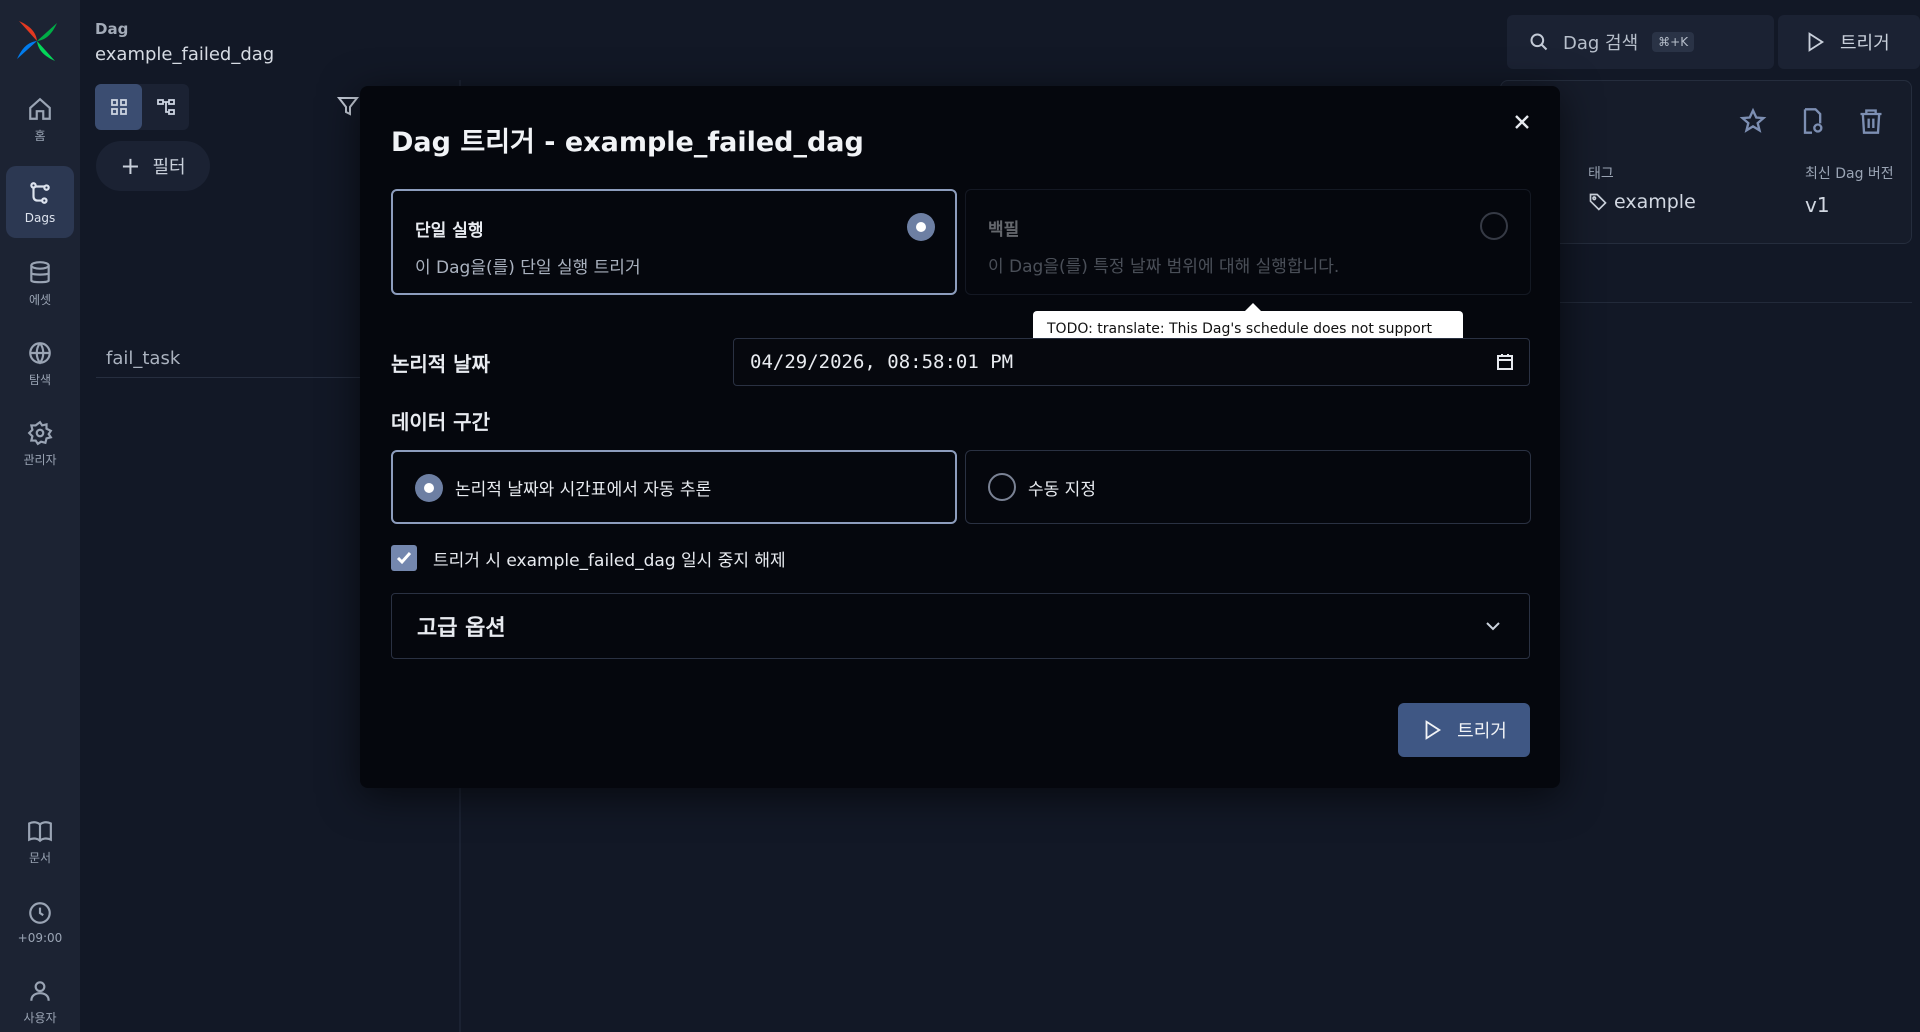 This screenshot has width=1920, height=1032. I want to click on tag-text: example, so click(1655, 202).